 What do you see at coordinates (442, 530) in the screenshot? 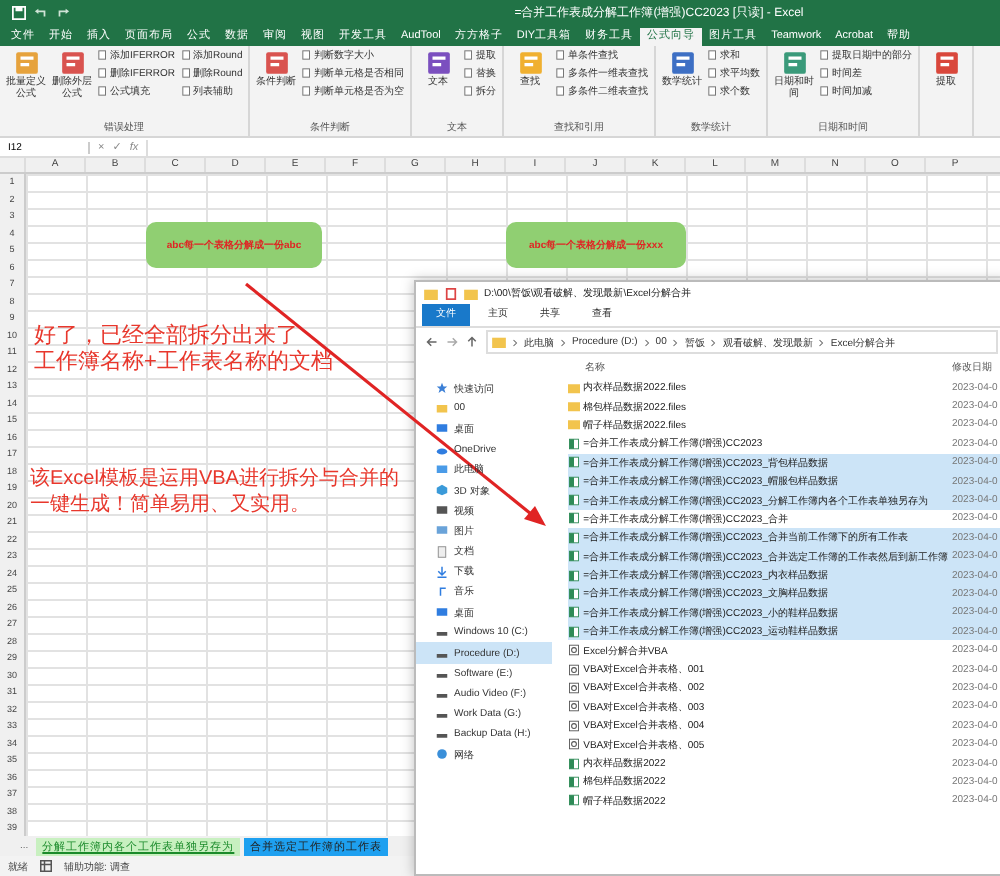
I see `image-icon` at bounding box center [442, 530].